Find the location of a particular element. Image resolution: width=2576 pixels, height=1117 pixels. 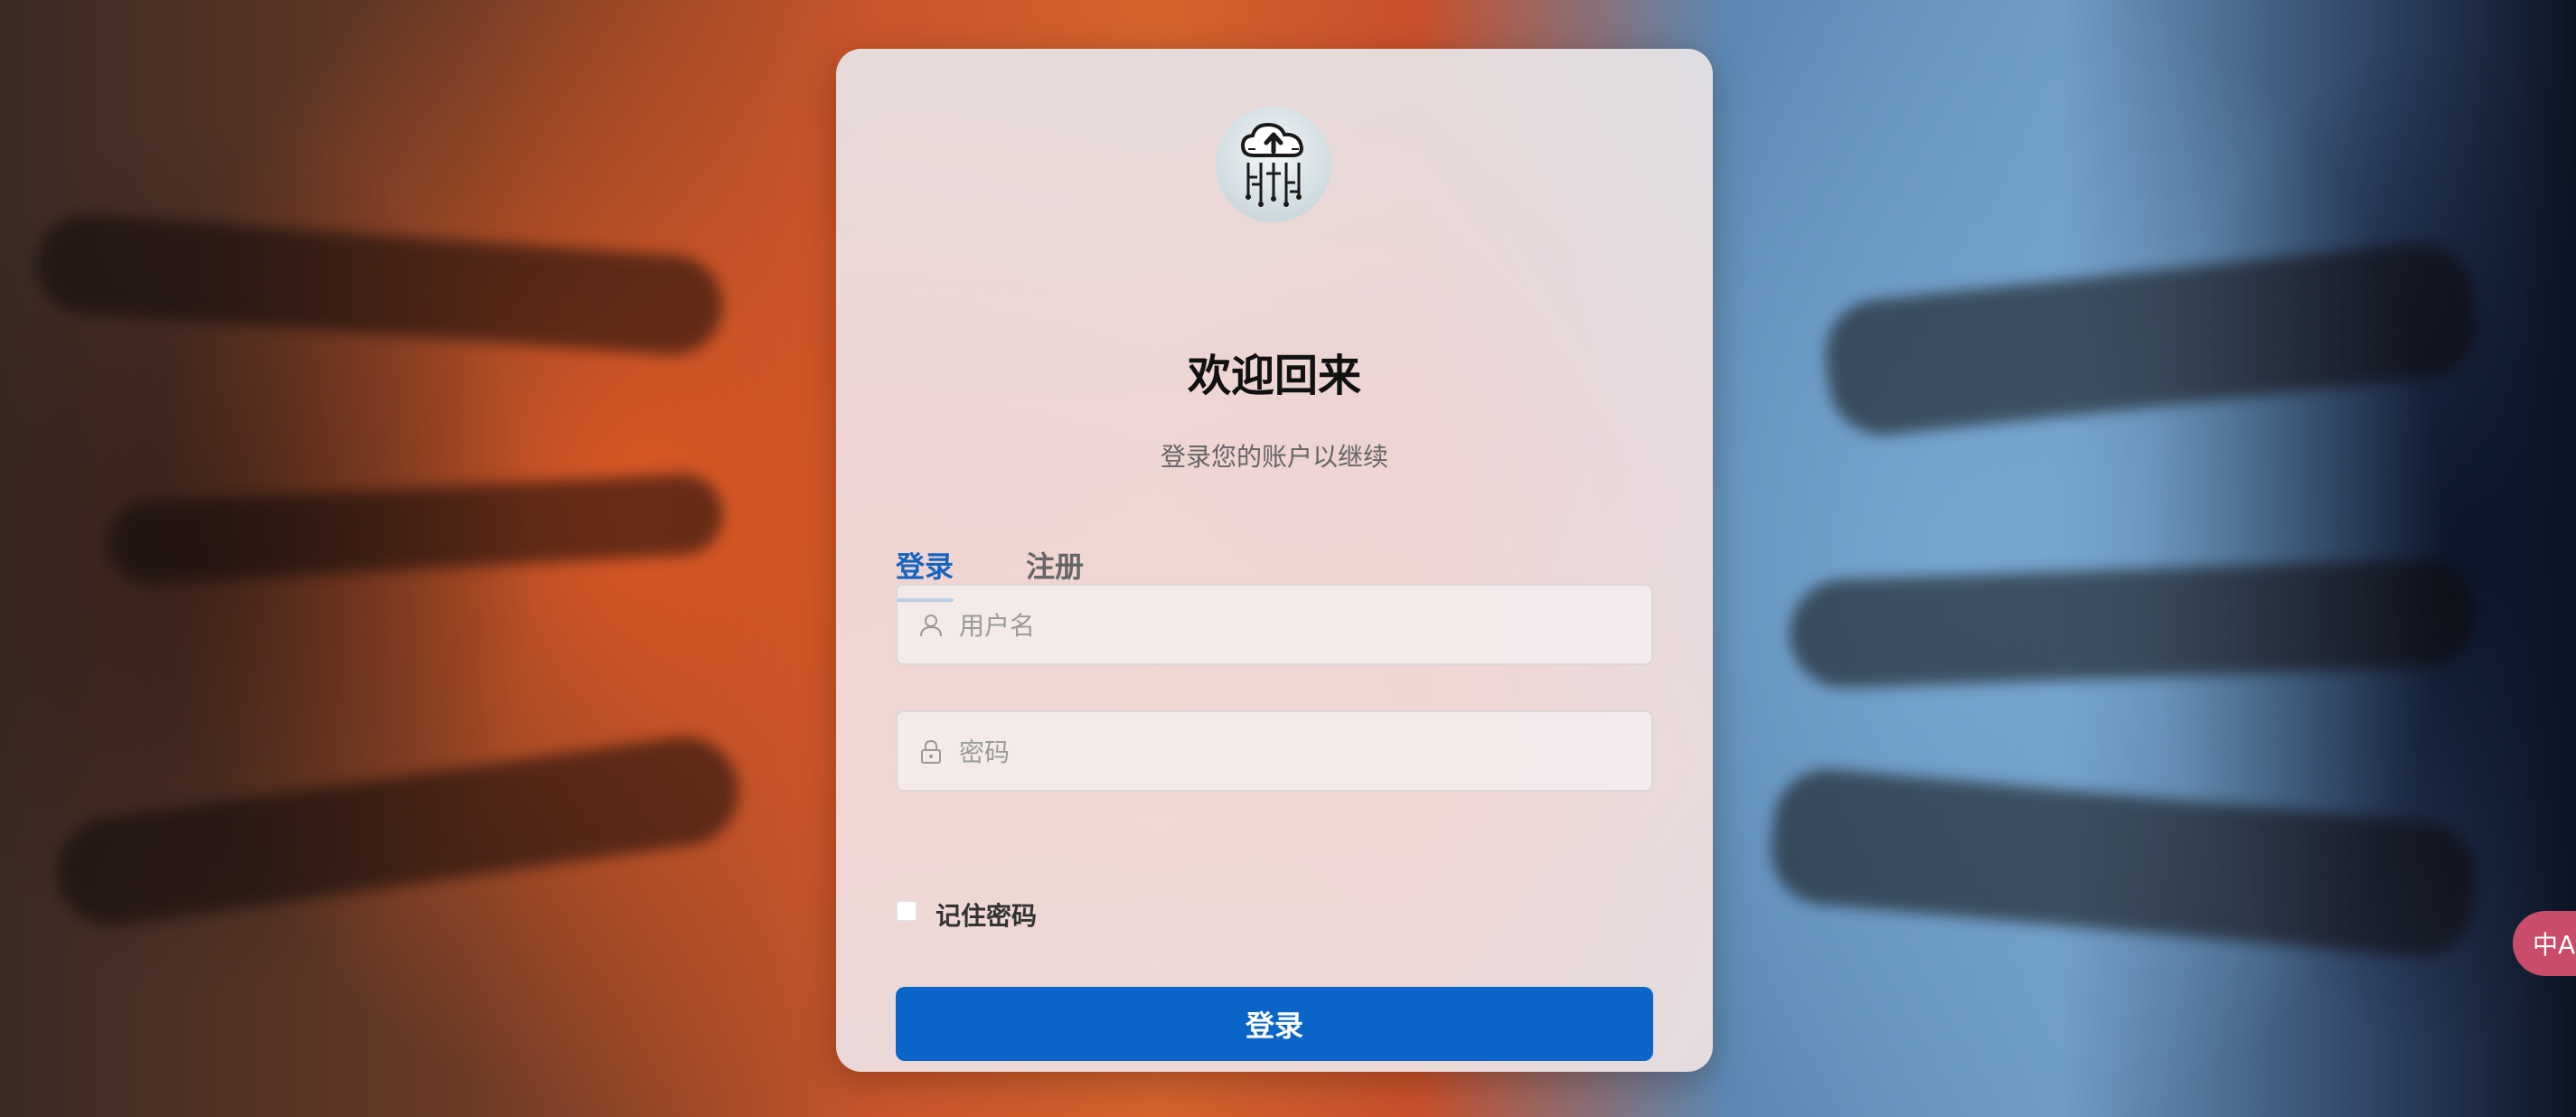

translate-widget-button: 中A is located at coordinates (2545, 943).